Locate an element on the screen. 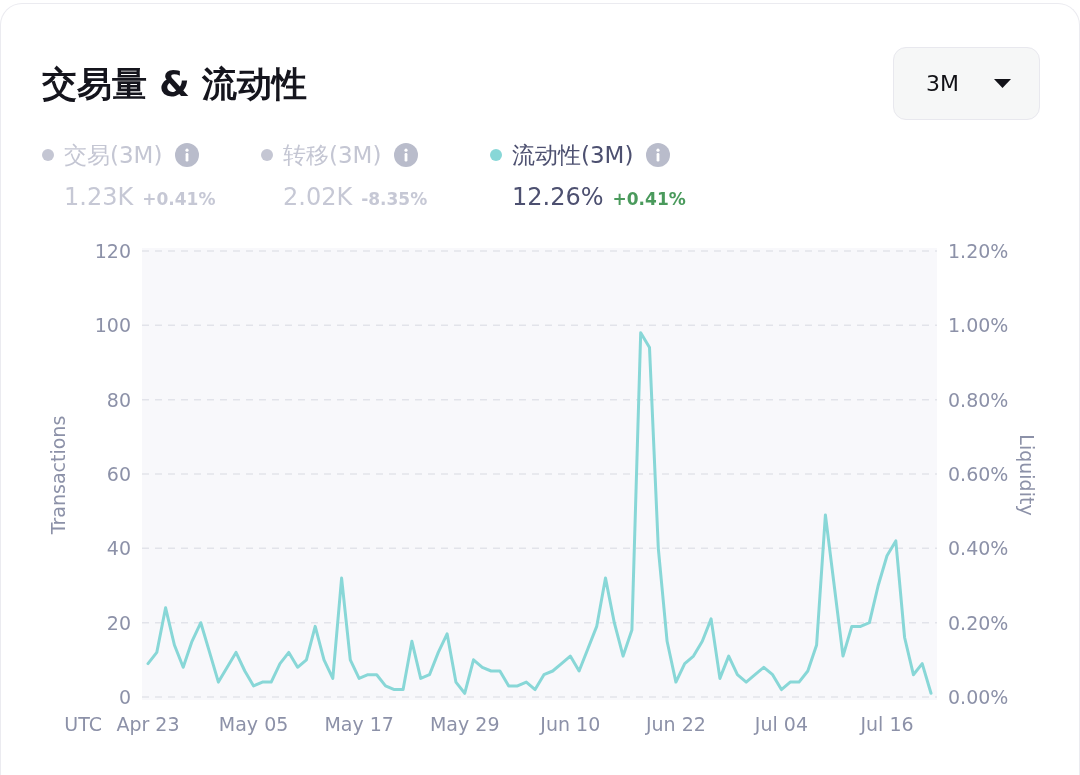 This screenshot has width=1080, height=775. x-axis-tick-label: Jul 04 is located at coordinates (781, 724).